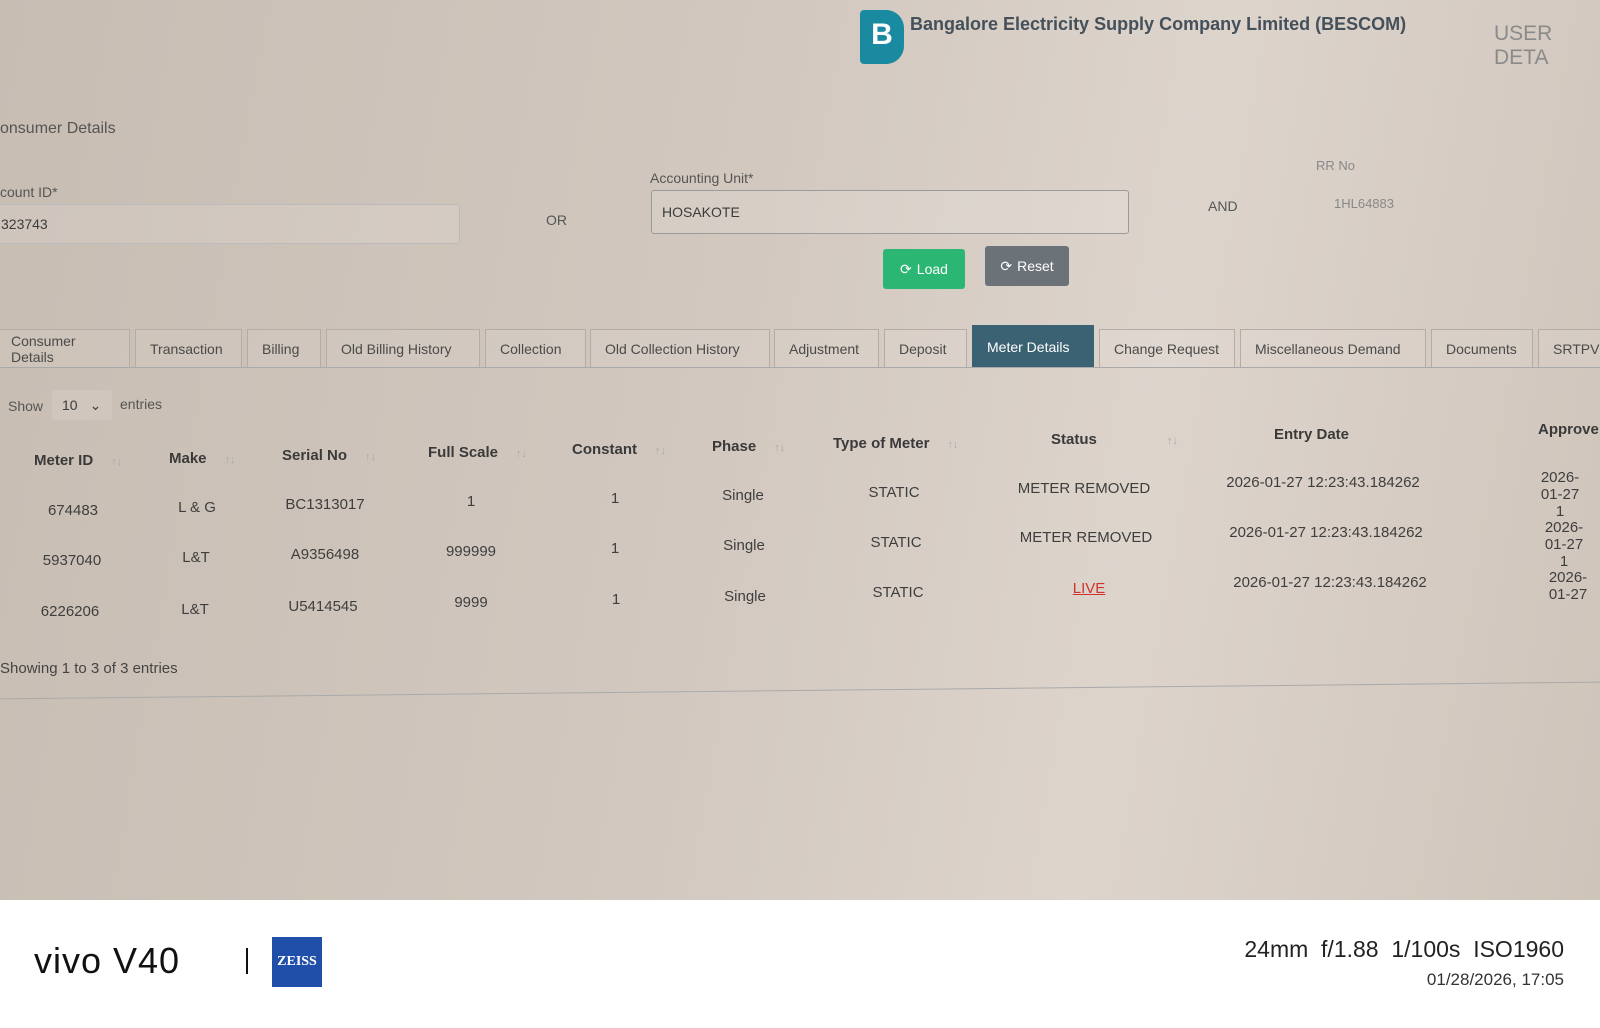 This screenshot has height=1028, width=1600. What do you see at coordinates (890, 212) in the screenshot?
I see `accounting-unit-select: HOSAKOTE` at bounding box center [890, 212].